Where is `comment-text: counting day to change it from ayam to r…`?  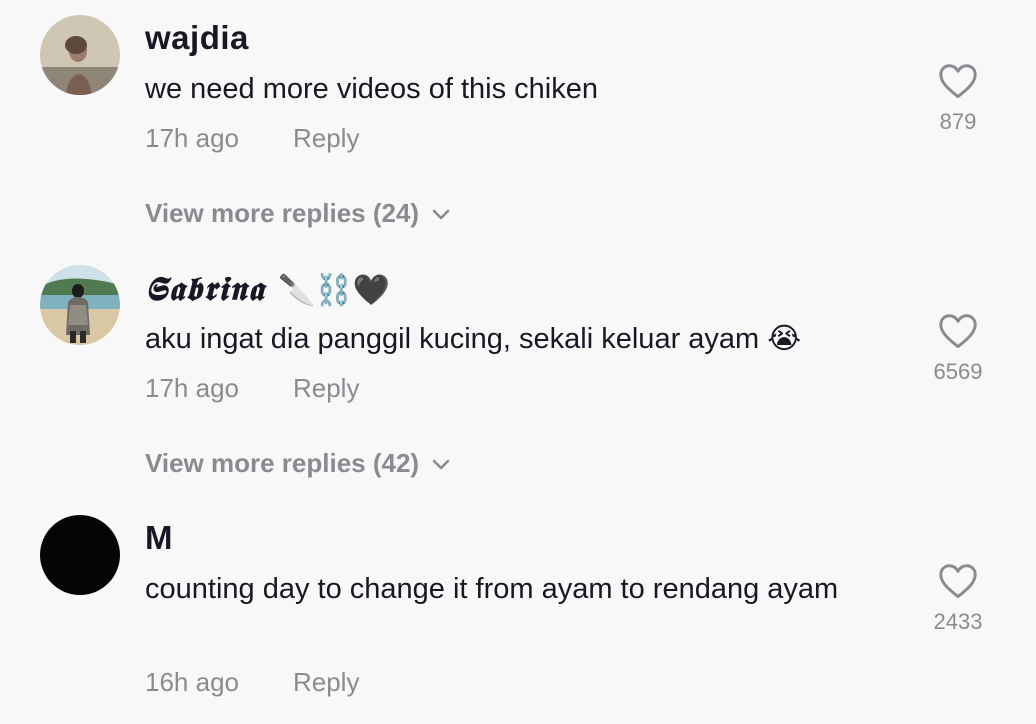 comment-text: counting day to change it from ayam to r… is located at coordinates (492, 589).